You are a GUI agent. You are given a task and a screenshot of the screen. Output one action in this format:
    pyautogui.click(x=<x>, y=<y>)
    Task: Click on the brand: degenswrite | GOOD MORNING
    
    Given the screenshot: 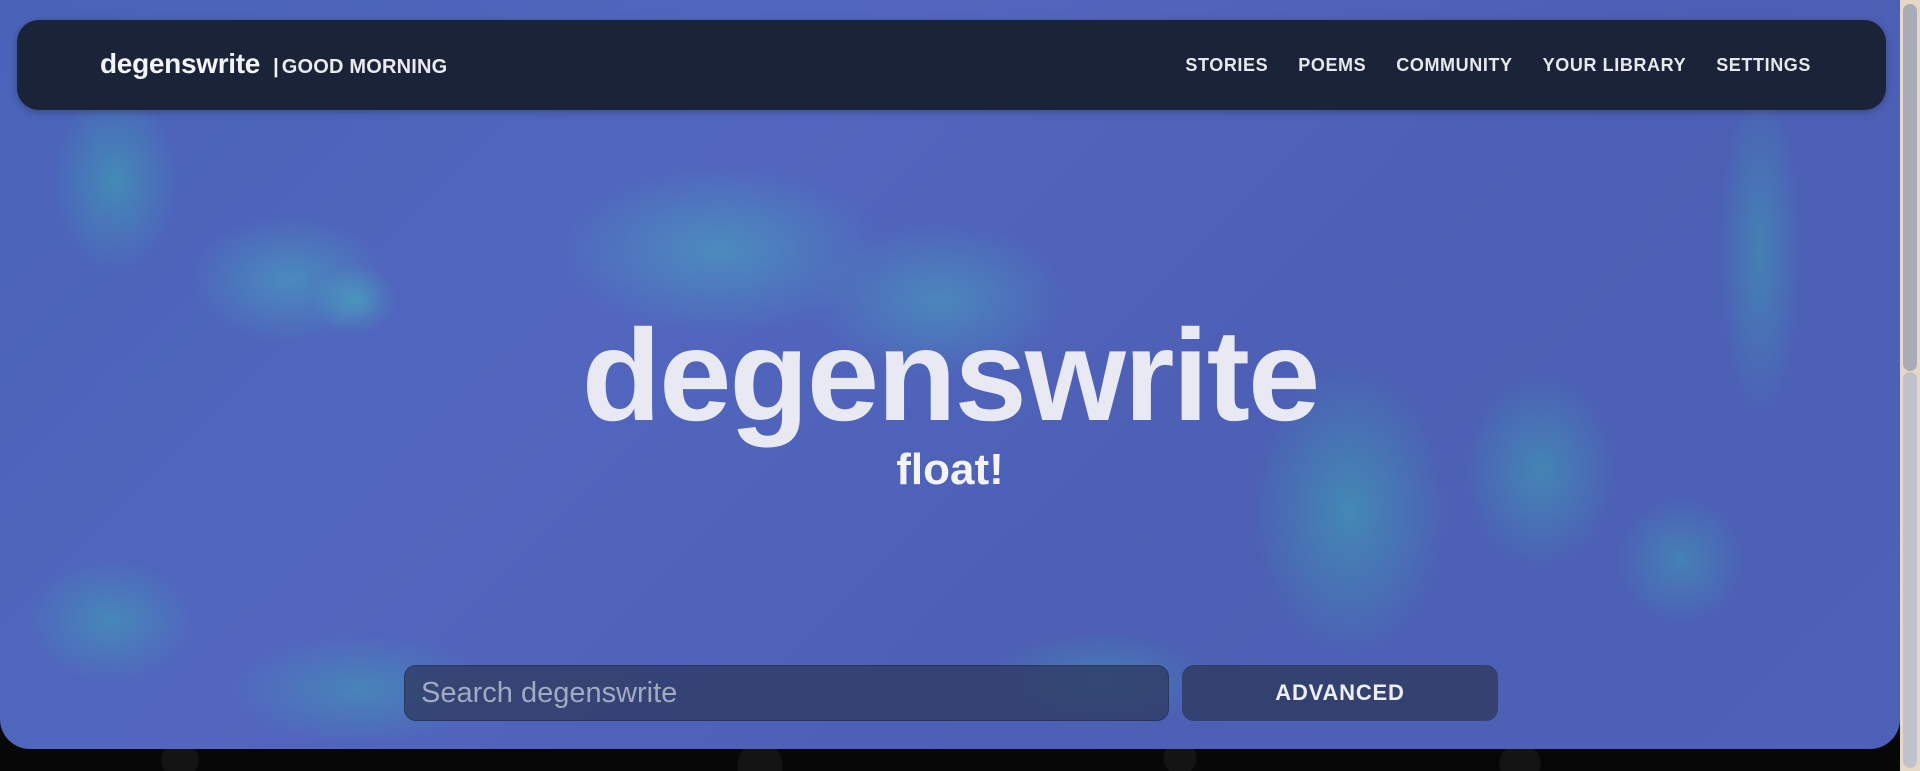 What is the action you would take?
    pyautogui.click(x=273, y=64)
    